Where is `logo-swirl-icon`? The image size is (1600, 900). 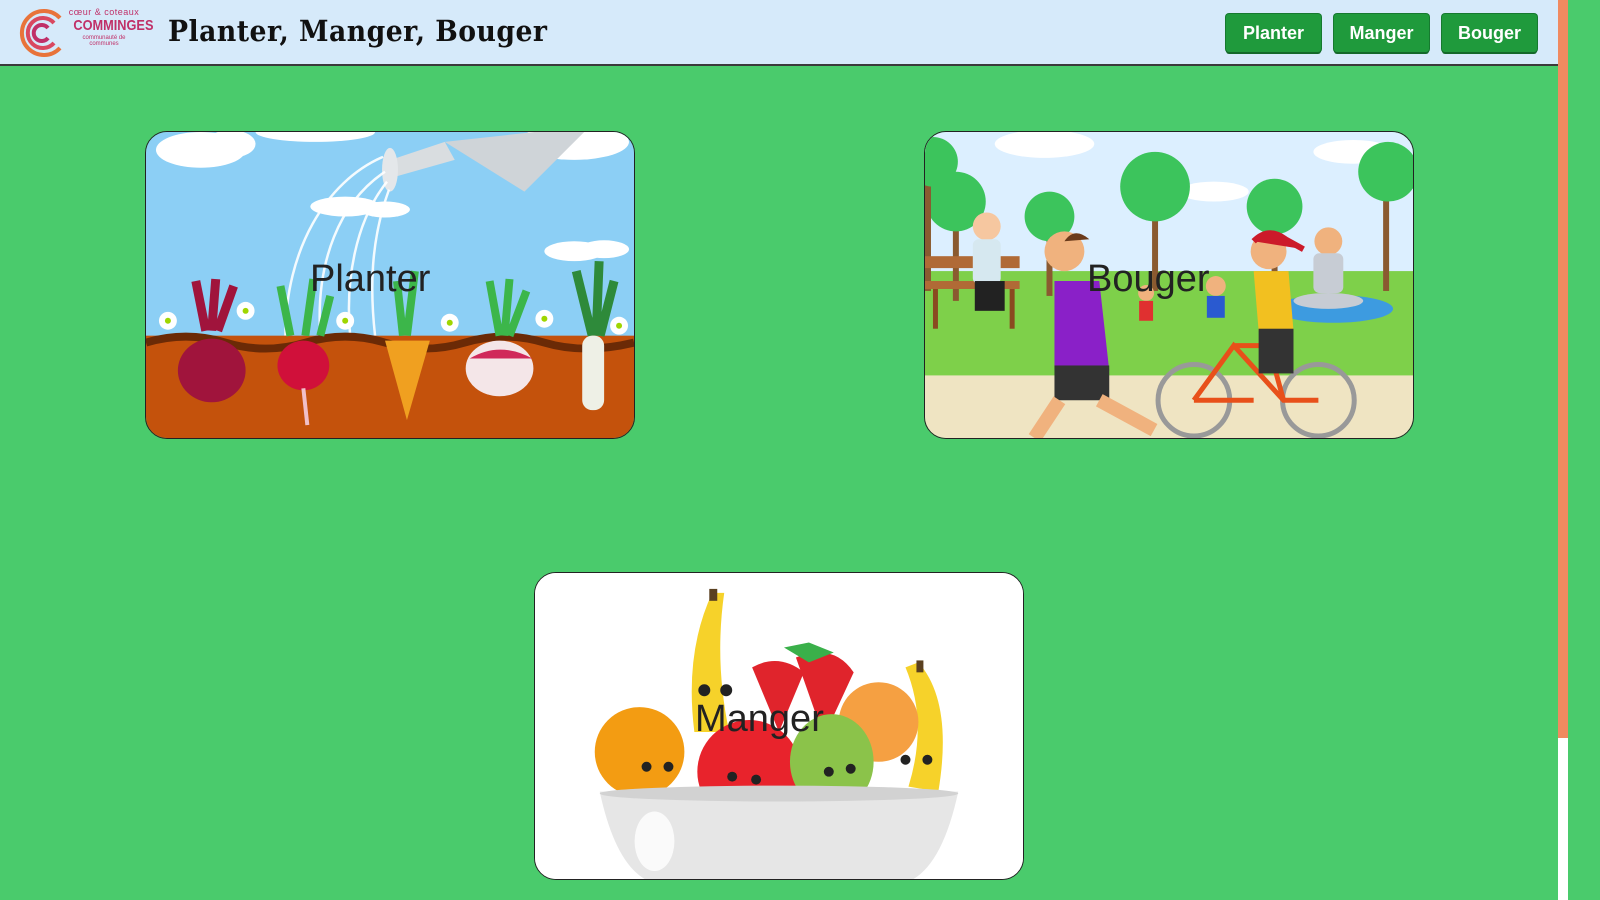 logo-swirl-icon is located at coordinates (40, 33).